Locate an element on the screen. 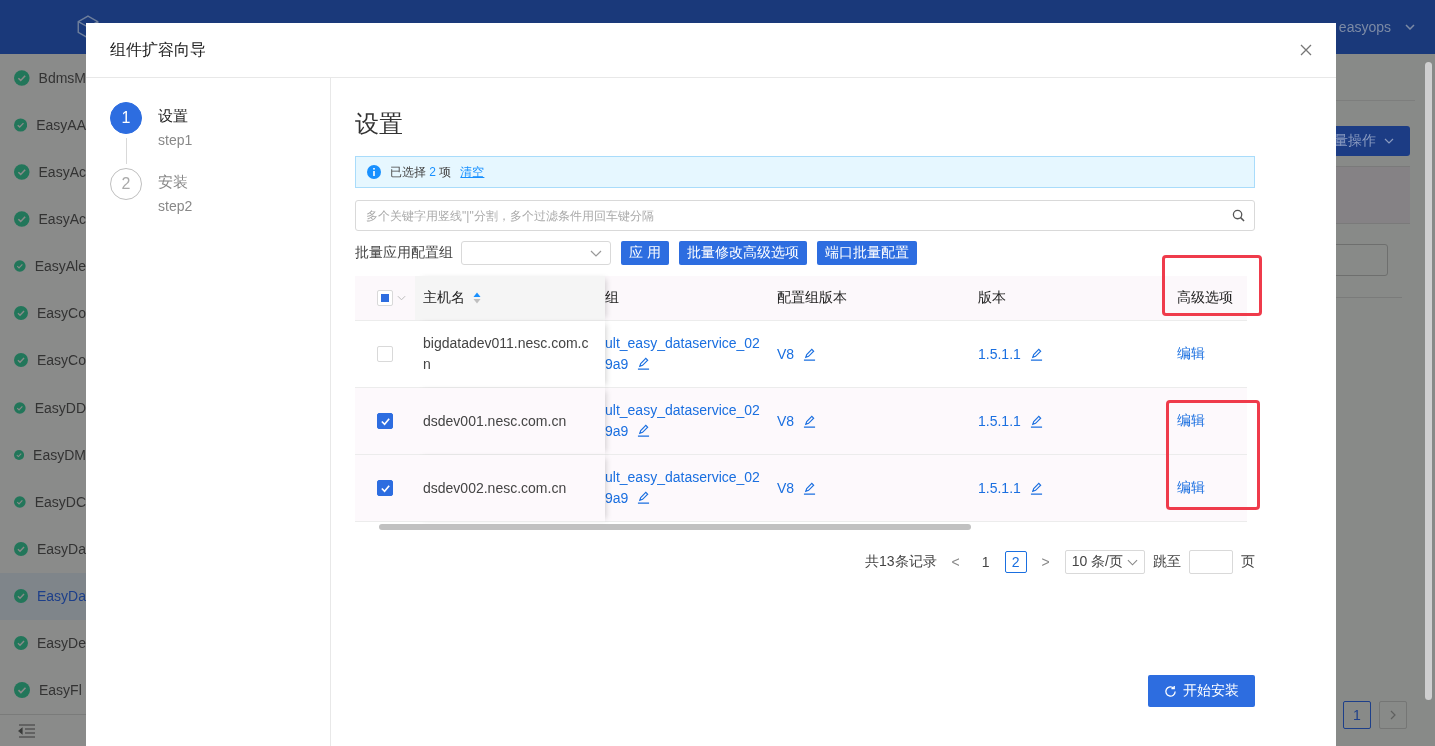 This screenshot has height=746, width=1435. column-header: 组 is located at coordinates (612, 298).